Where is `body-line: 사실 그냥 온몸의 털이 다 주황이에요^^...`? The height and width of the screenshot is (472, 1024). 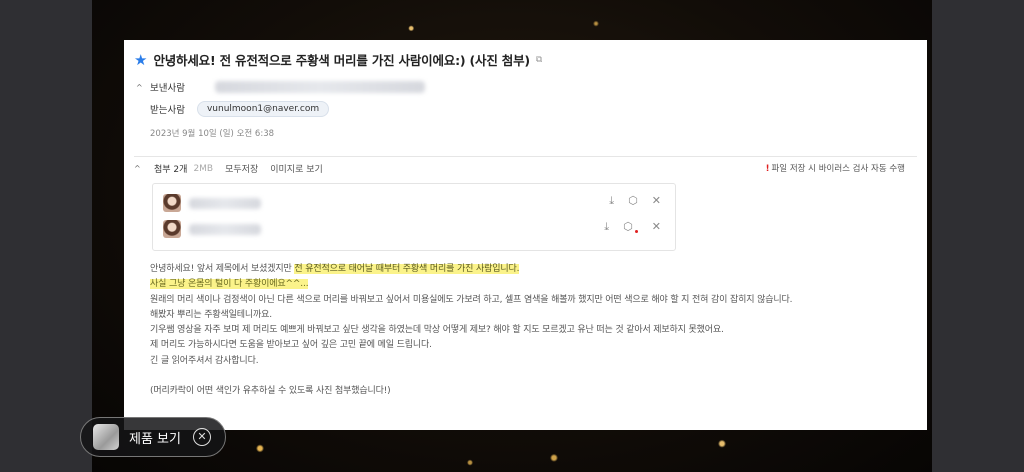 body-line: 사실 그냥 온몸의 털이 다 주황이에요^^... is located at coordinates (471, 284).